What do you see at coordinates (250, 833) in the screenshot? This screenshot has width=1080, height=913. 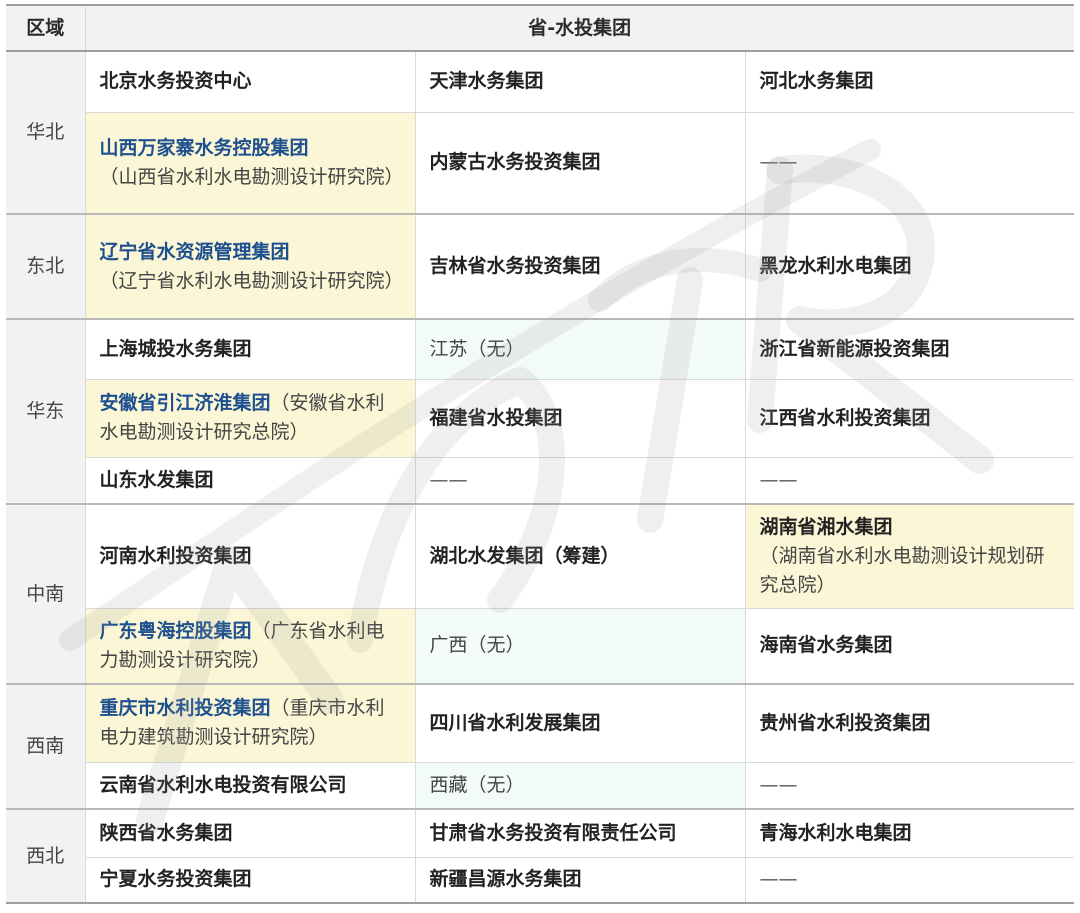 I see `table-cell: 陕西省水务集团` at bounding box center [250, 833].